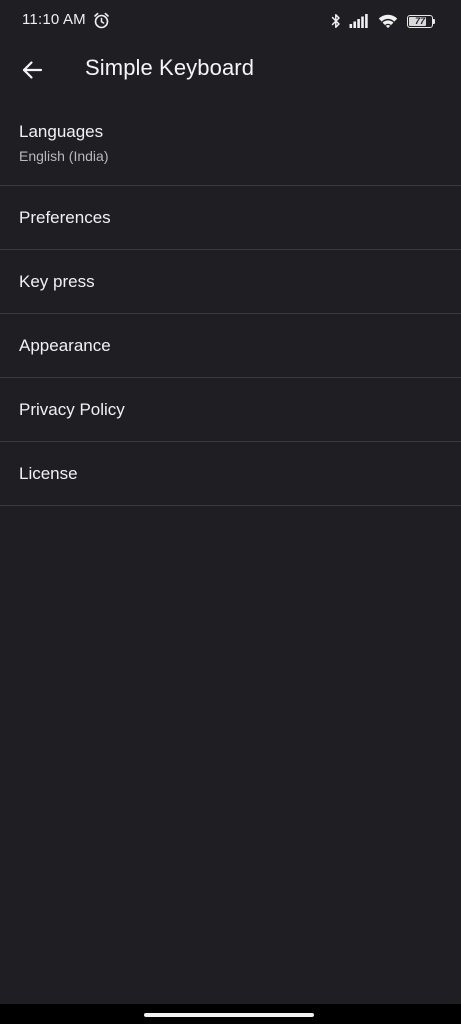  I want to click on settings-item-key-press: Key press, so click(230, 282).